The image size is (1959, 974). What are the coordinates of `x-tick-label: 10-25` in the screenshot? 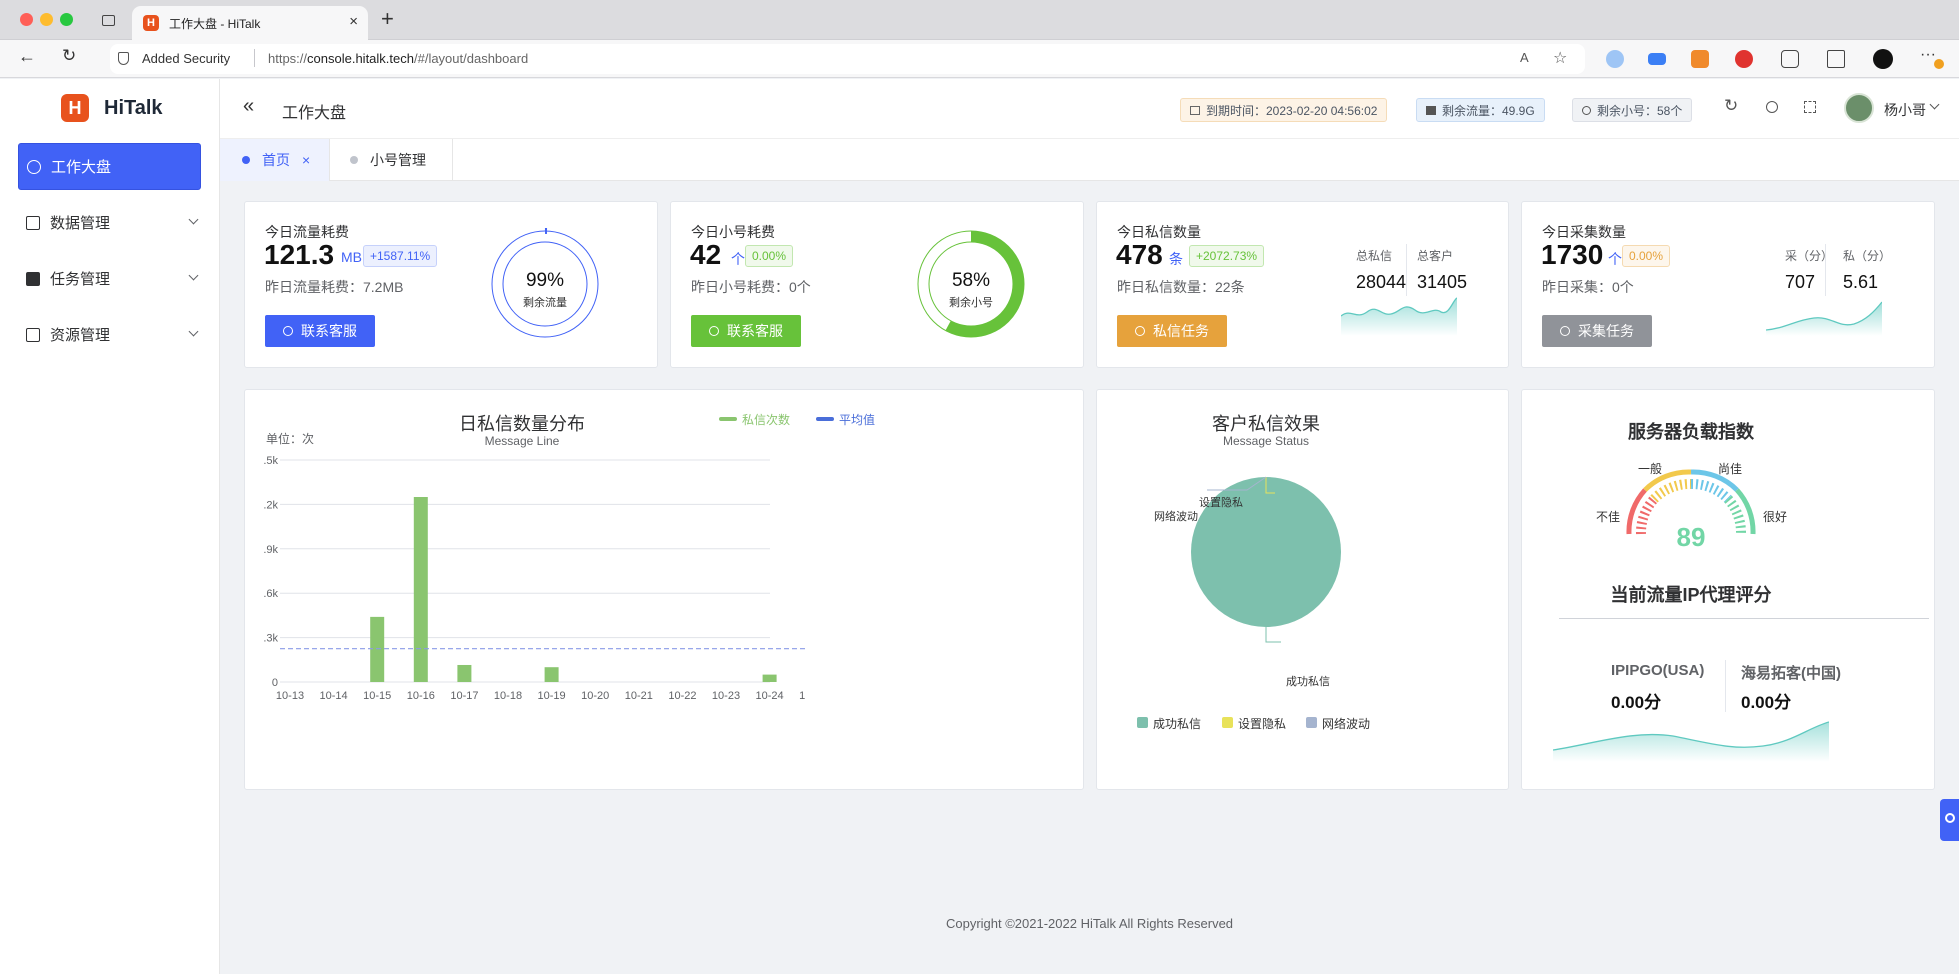 It's located at (802, 696).